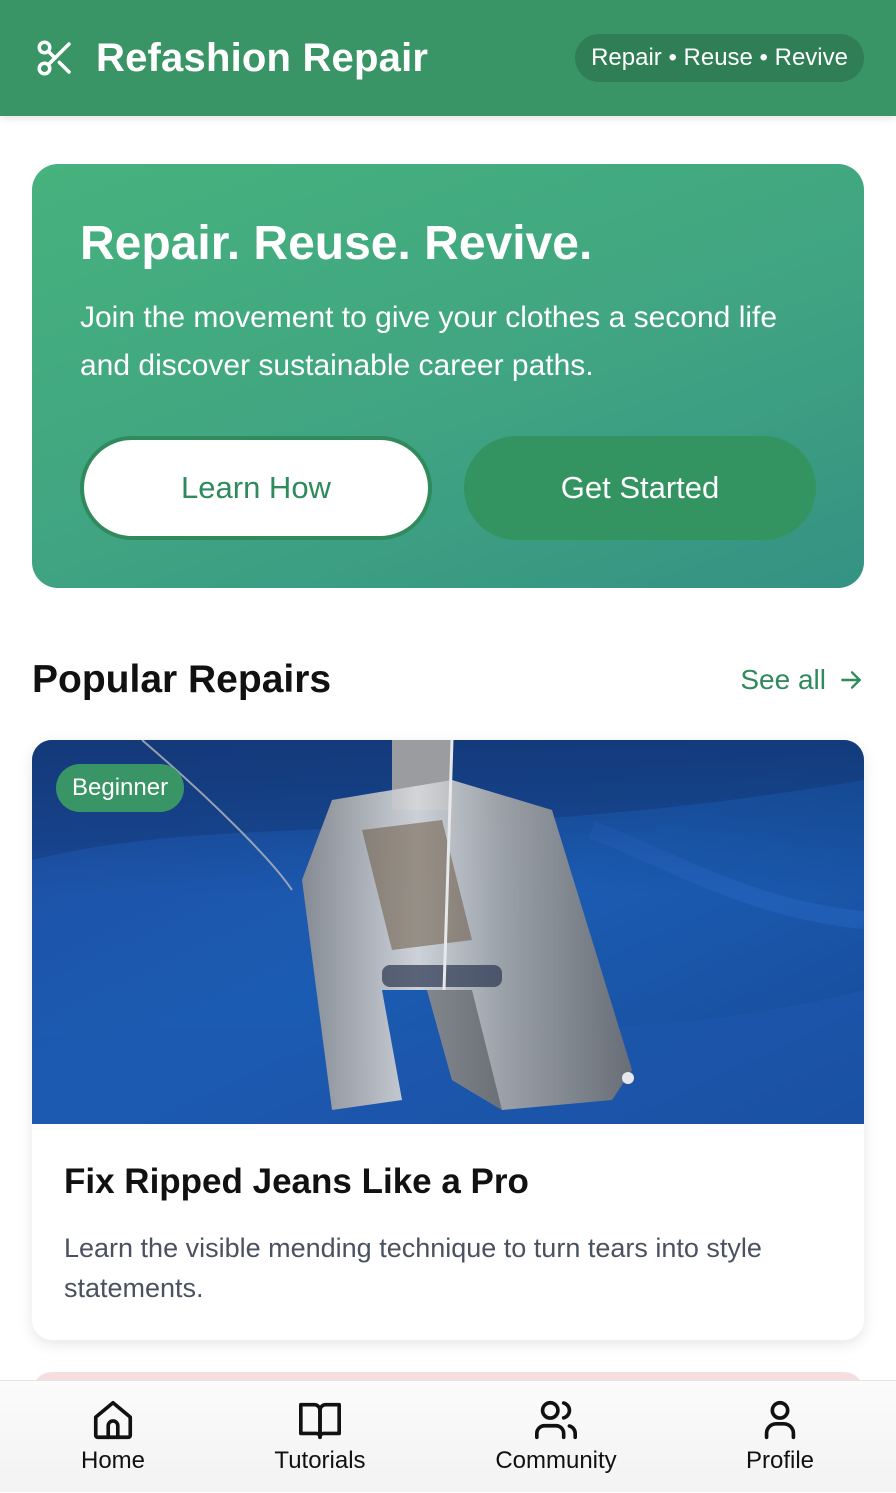 The height and width of the screenshot is (1493, 896). I want to click on nav-tutorials-label: Tutorials, so click(320, 1460).